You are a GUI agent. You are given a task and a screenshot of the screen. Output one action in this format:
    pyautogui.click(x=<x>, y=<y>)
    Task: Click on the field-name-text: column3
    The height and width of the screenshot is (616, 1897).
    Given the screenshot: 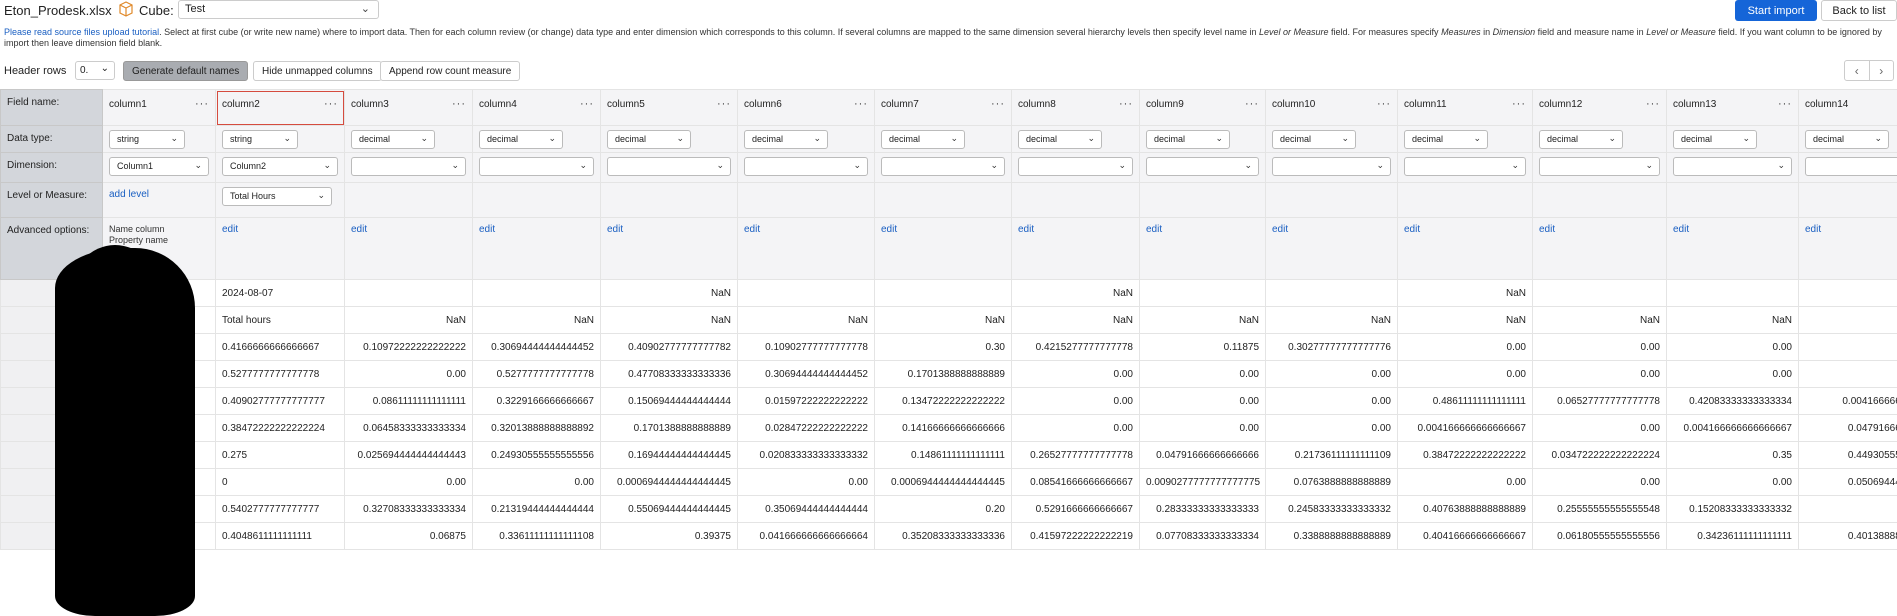 What is the action you would take?
    pyautogui.click(x=370, y=104)
    